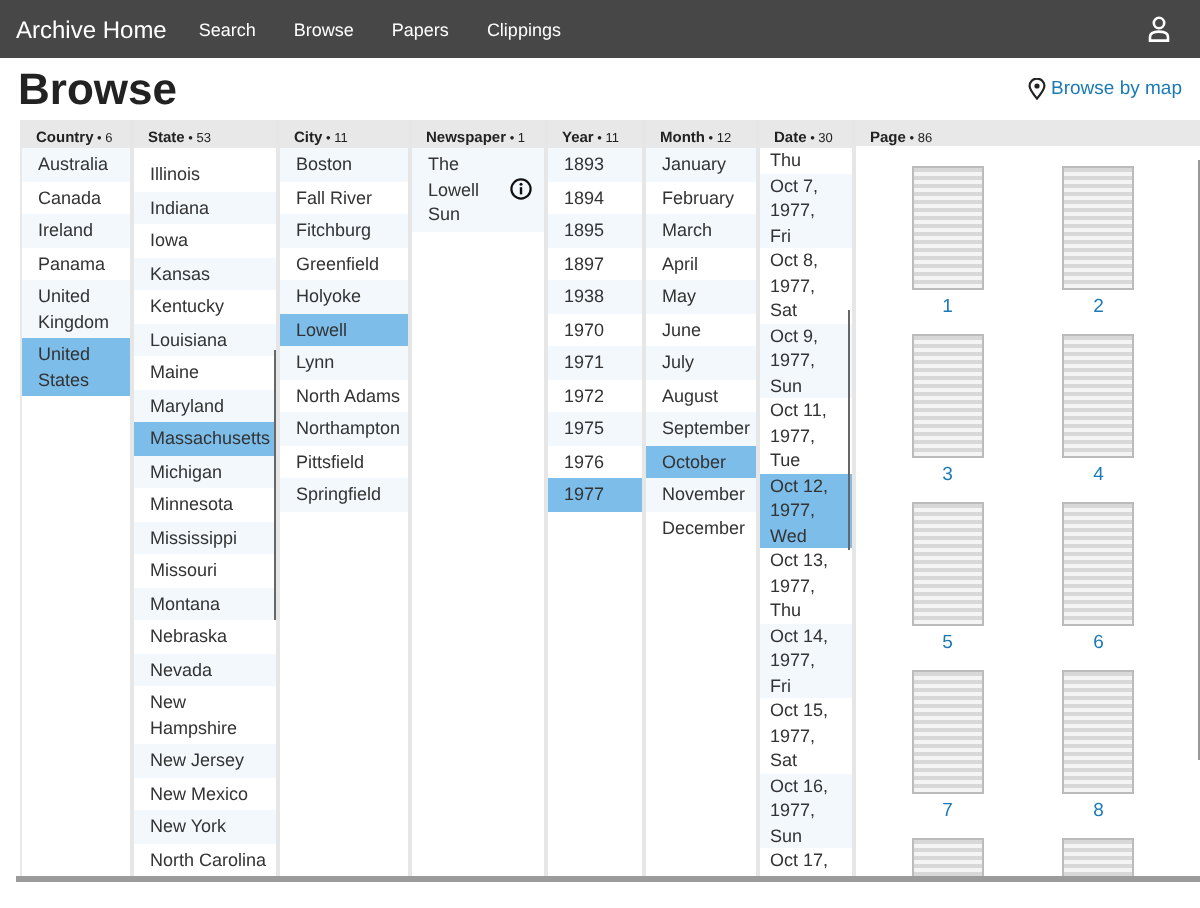 This screenshot has height=908, width=1200. Describe the element at coordinates (344, 230) in the screenshot. I see `list-item: Fitchburg` at that location.